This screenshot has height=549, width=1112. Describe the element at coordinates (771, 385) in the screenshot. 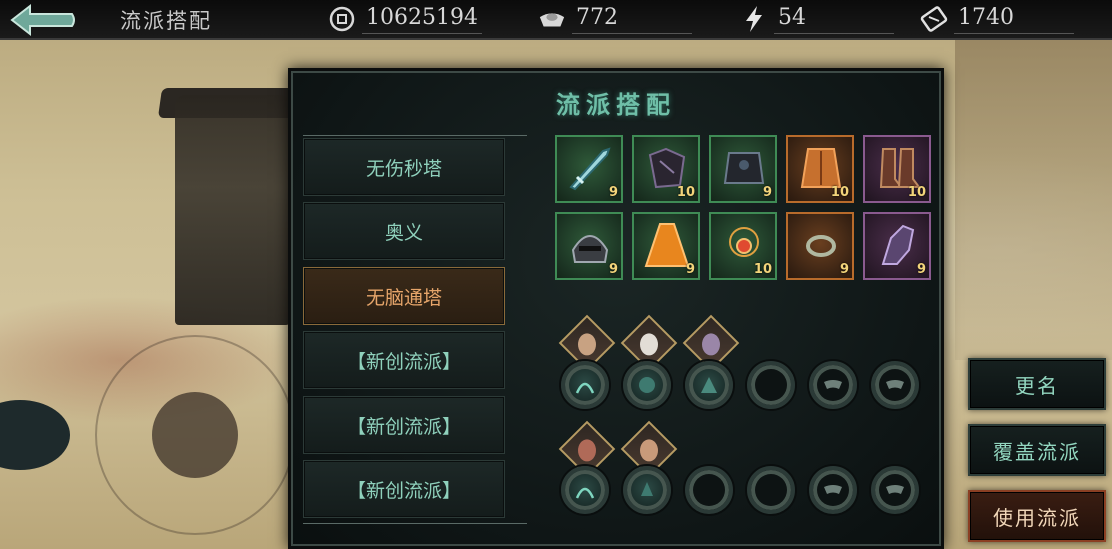

I see `skill-slot-1-4-empty` at that location.